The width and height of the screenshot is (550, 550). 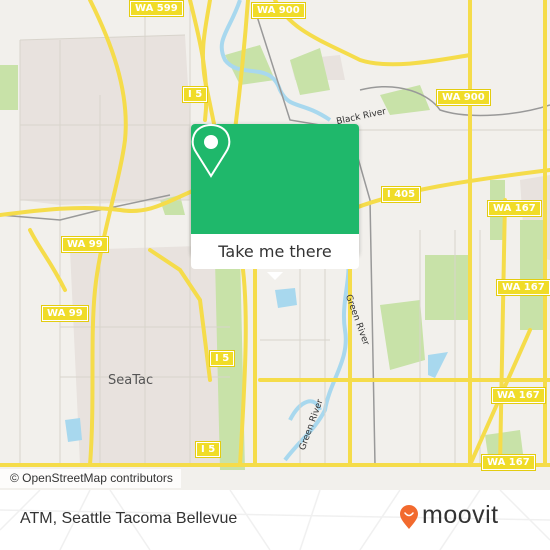 I want to click on road-shield-i405: I 405, so click(x=401, y=194).